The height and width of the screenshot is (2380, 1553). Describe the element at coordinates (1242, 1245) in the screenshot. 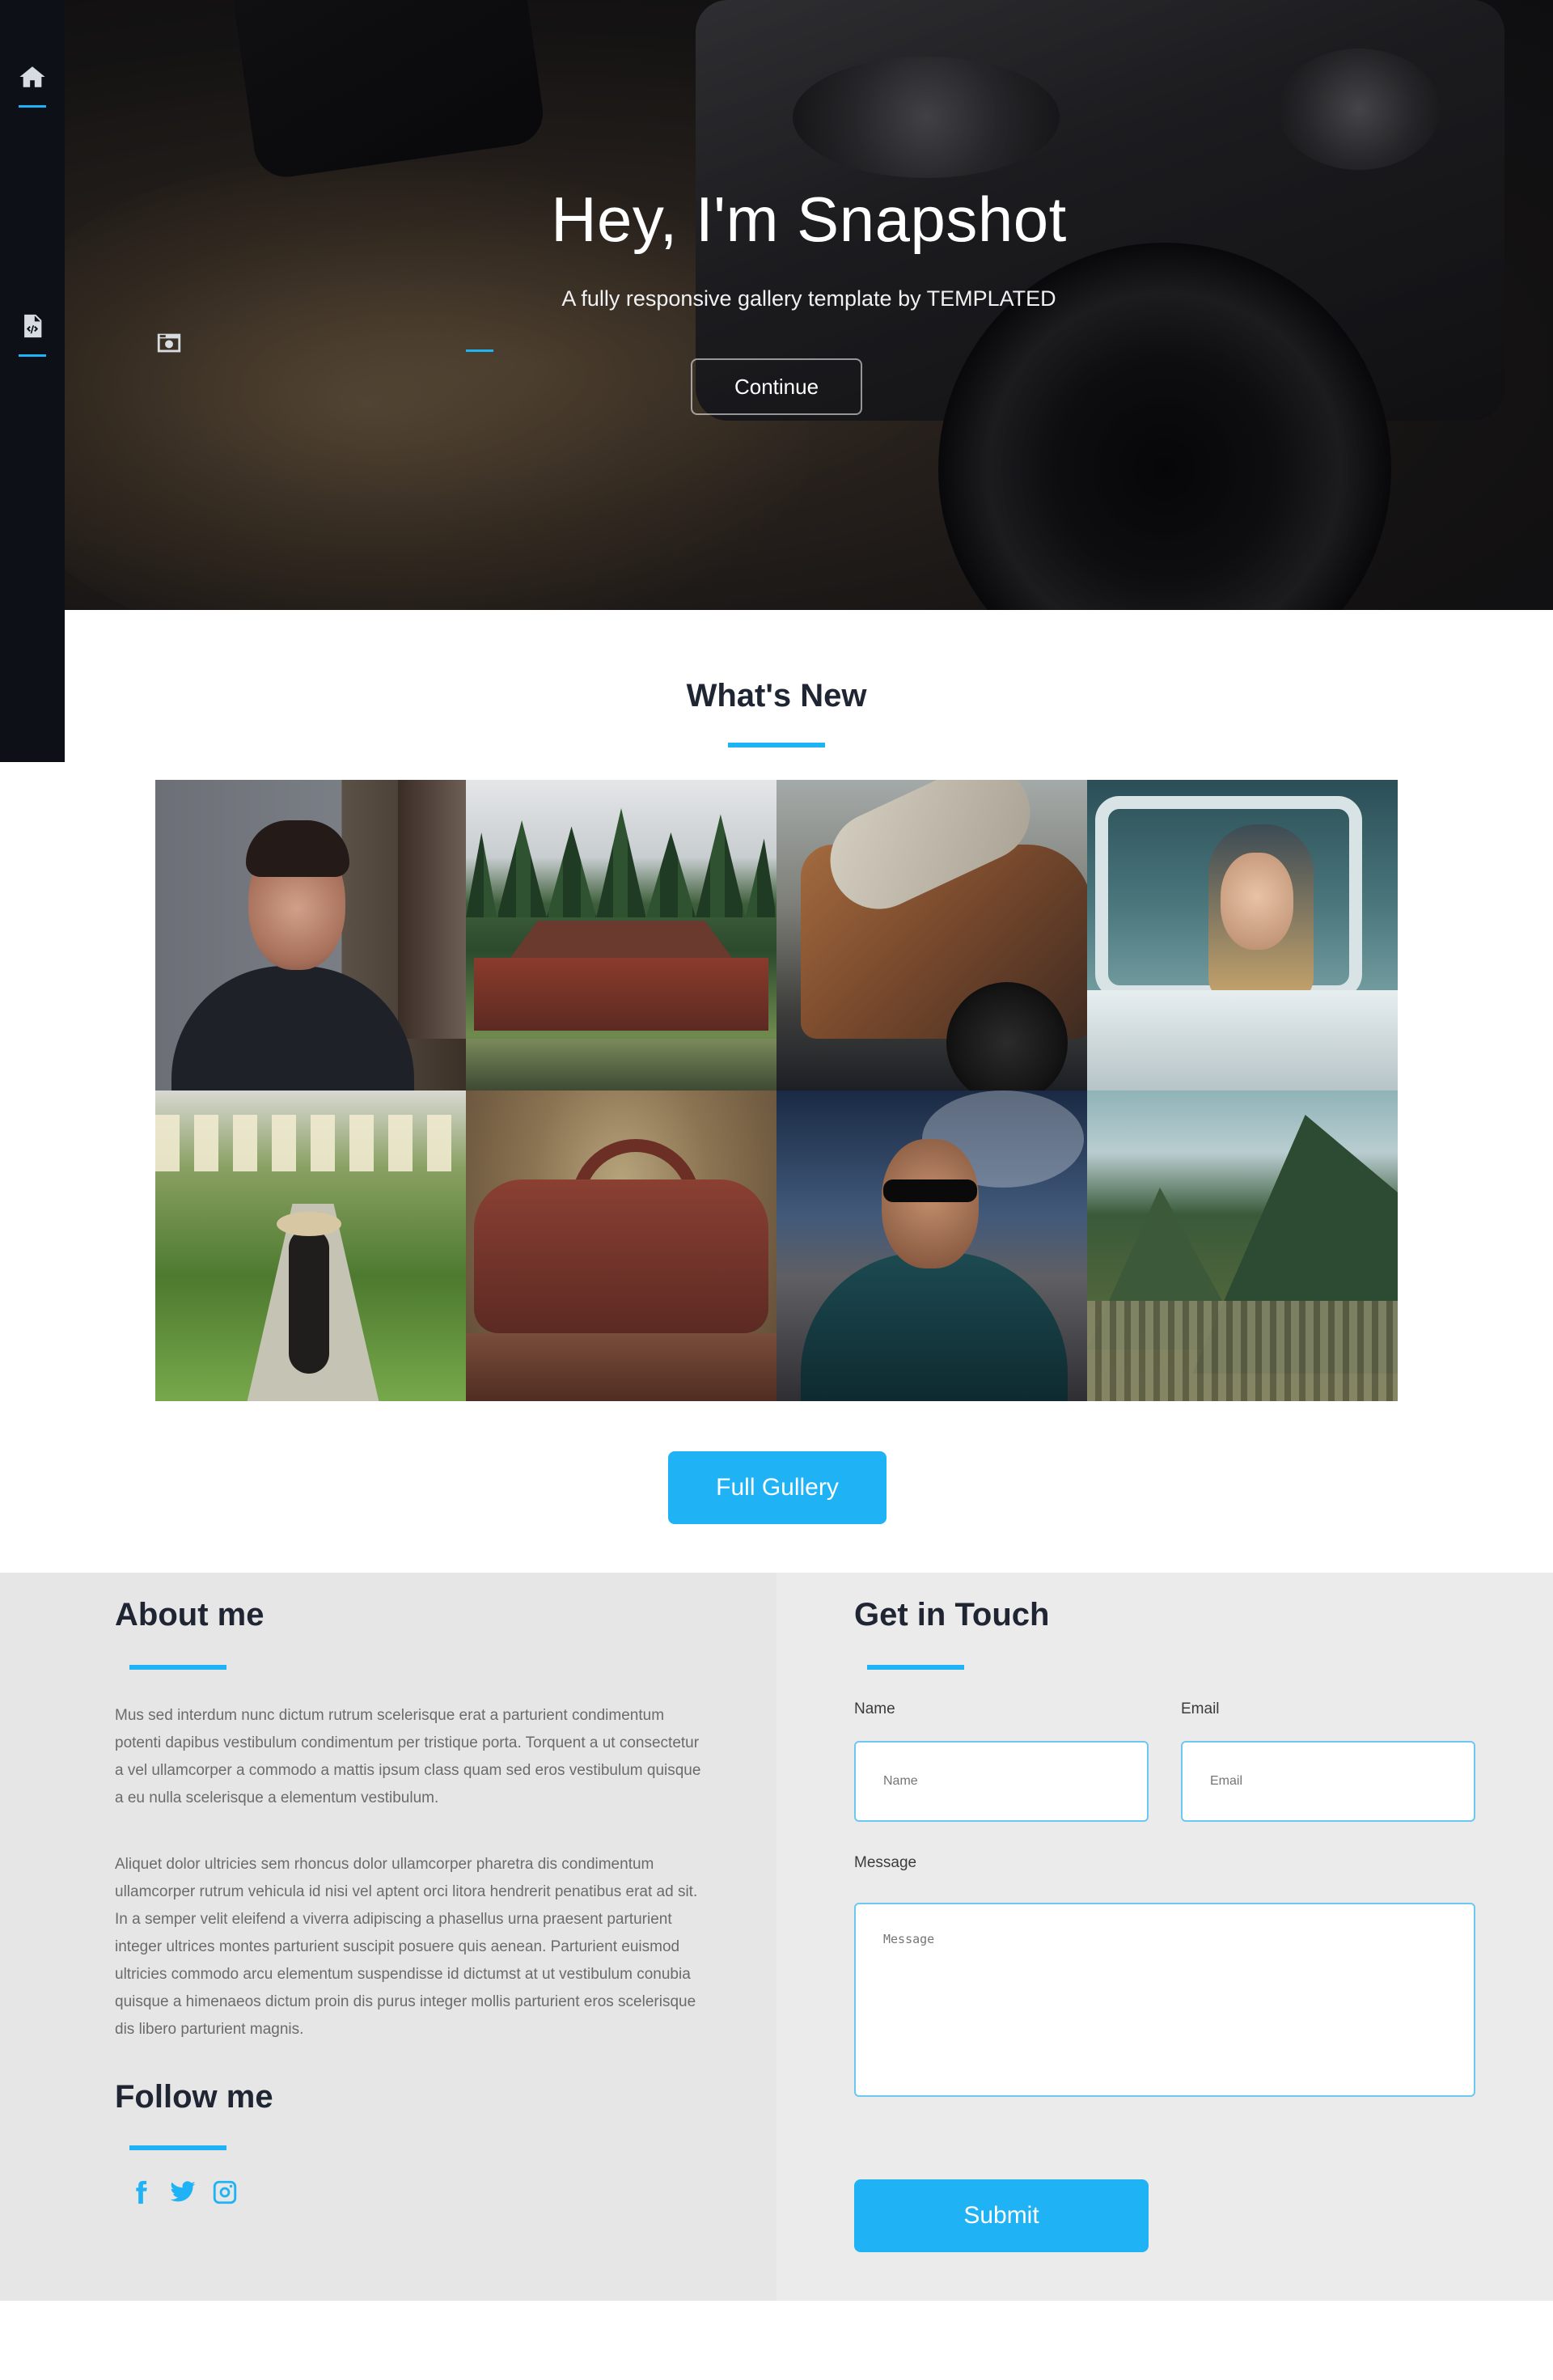

I see `gallery-image-mountain-ruins` at that location.